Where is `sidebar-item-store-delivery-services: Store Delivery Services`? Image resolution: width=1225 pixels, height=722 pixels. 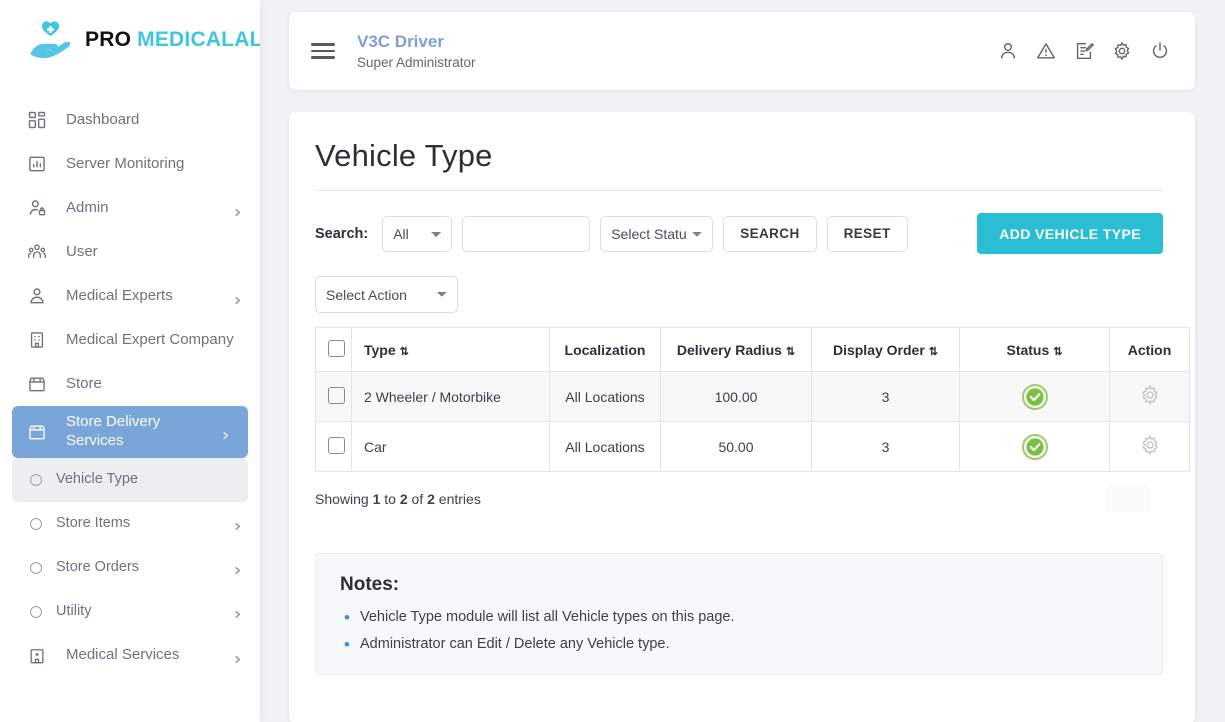
sidebar-item-store-delivery-services: Store Delivery Services is located at coordinates (130, 432).